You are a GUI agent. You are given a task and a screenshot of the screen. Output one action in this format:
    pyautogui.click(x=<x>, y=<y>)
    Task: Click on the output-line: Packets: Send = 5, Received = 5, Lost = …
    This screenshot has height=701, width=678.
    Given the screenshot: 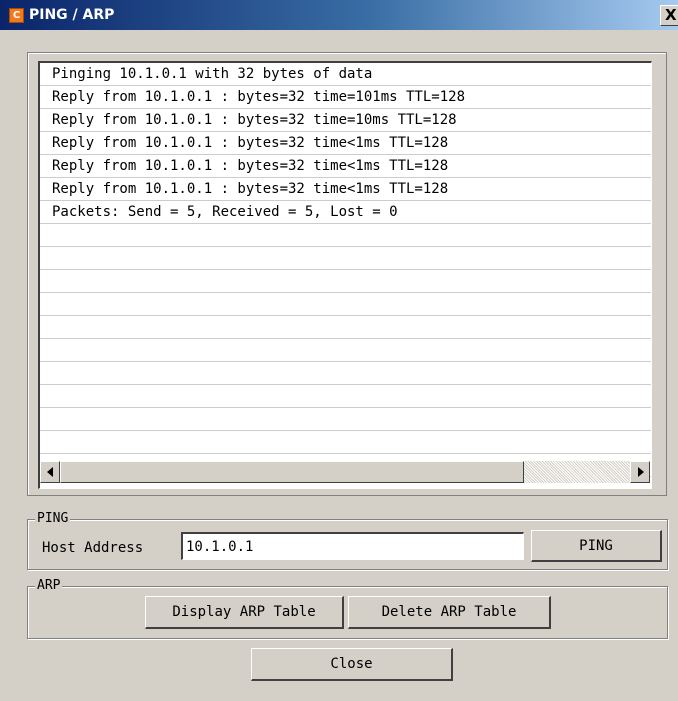 What is the action you would take?
    pyautogui.click(x=345, y=212)
    